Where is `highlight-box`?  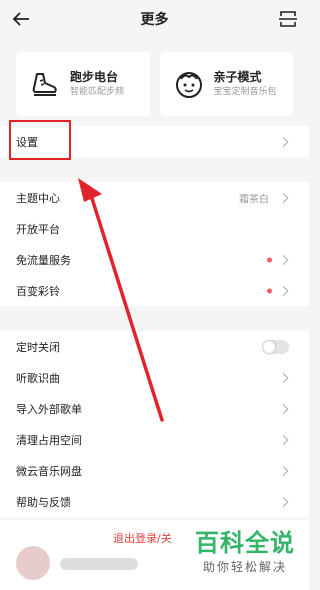
highlight-box is located at coordinates (40, 140).